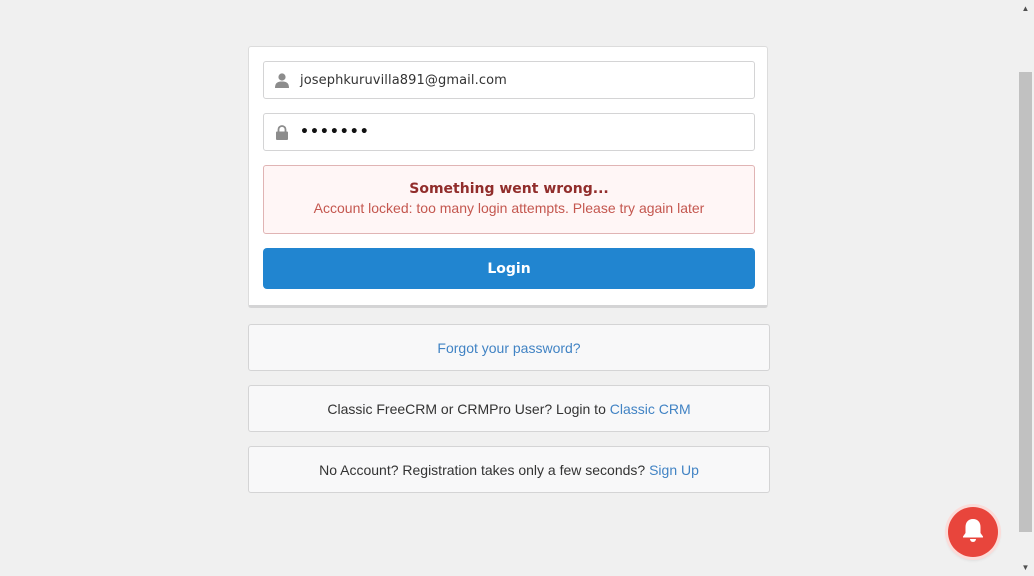 This screenshot has height=576, width=1034. I want to click on user-icon, so click(282, 80).